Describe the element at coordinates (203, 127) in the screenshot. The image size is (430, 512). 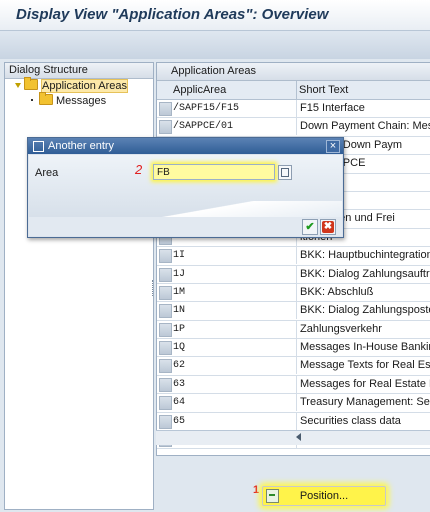
I see `cell-applicarea: /SAPPCE/01` at that location.